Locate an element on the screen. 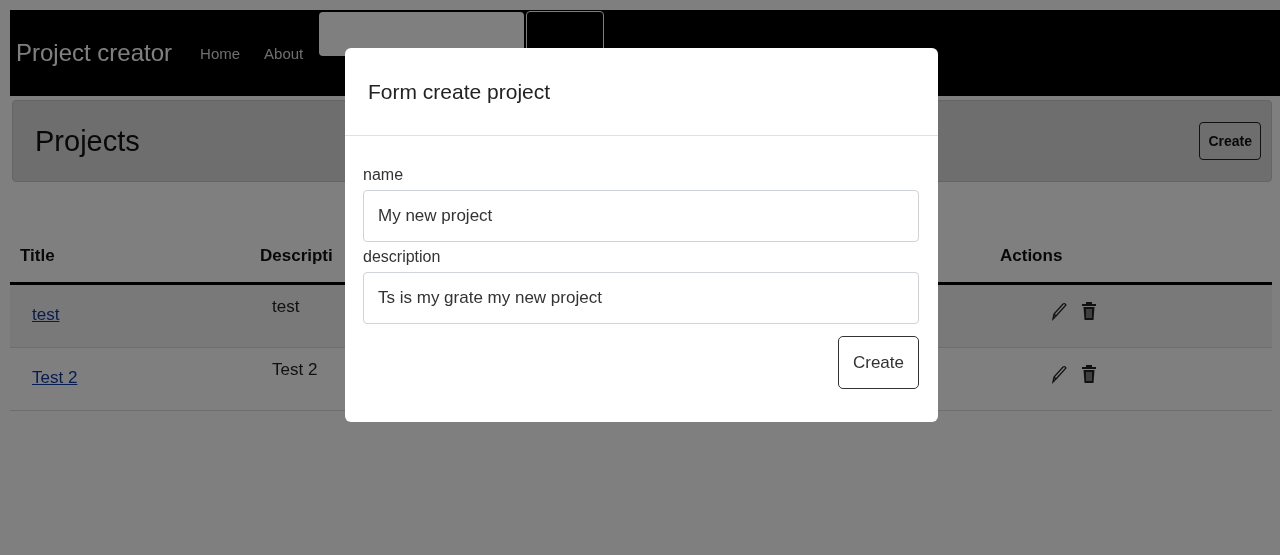  table-cell: Test 2 is located at coordinates (295, 369).